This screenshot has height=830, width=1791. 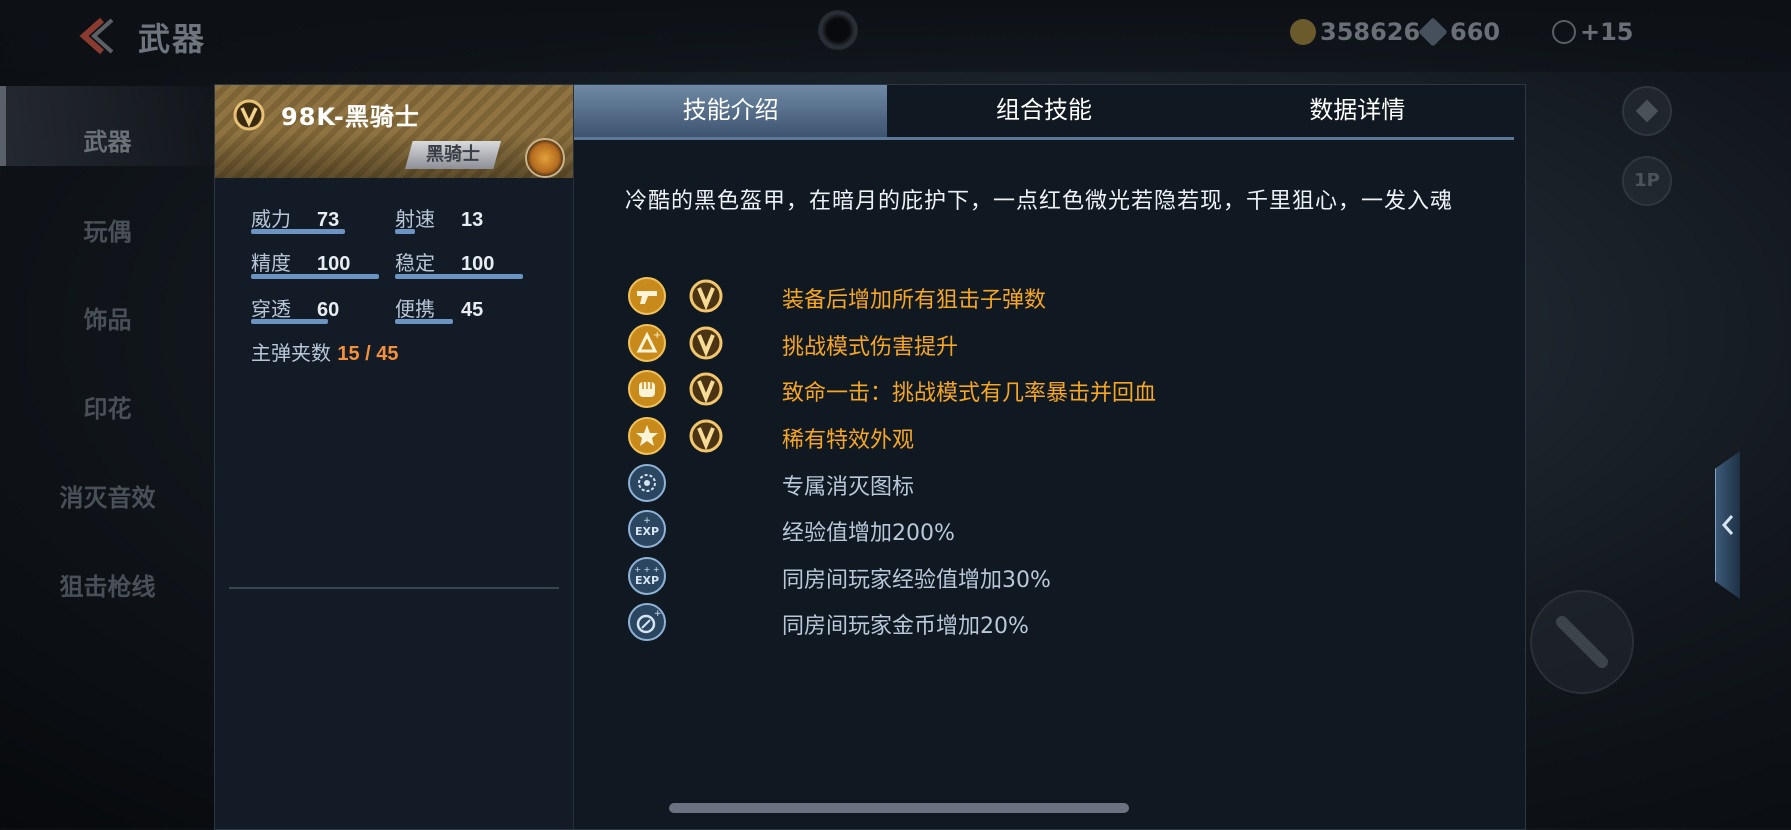 What do you see at coordinates (107, 482) in the screenshot?
I see `sidebar-item-kill-sound: 消灭音效` at bounding box center [107, 482].